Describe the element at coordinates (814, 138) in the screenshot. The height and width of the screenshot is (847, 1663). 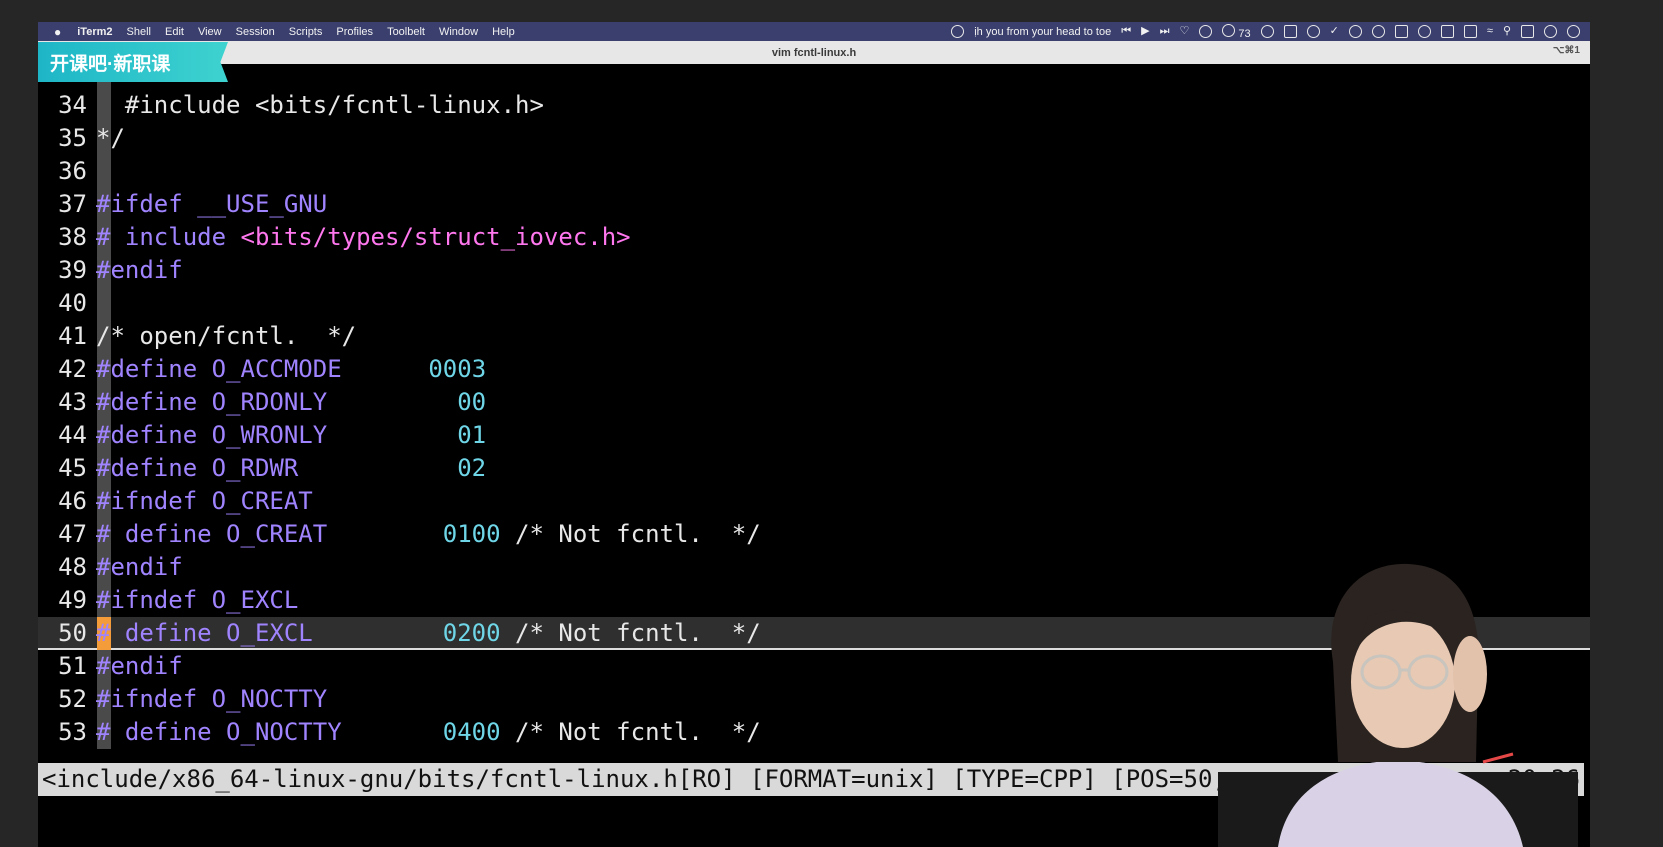
I see `code-line: 35 */` at that location.